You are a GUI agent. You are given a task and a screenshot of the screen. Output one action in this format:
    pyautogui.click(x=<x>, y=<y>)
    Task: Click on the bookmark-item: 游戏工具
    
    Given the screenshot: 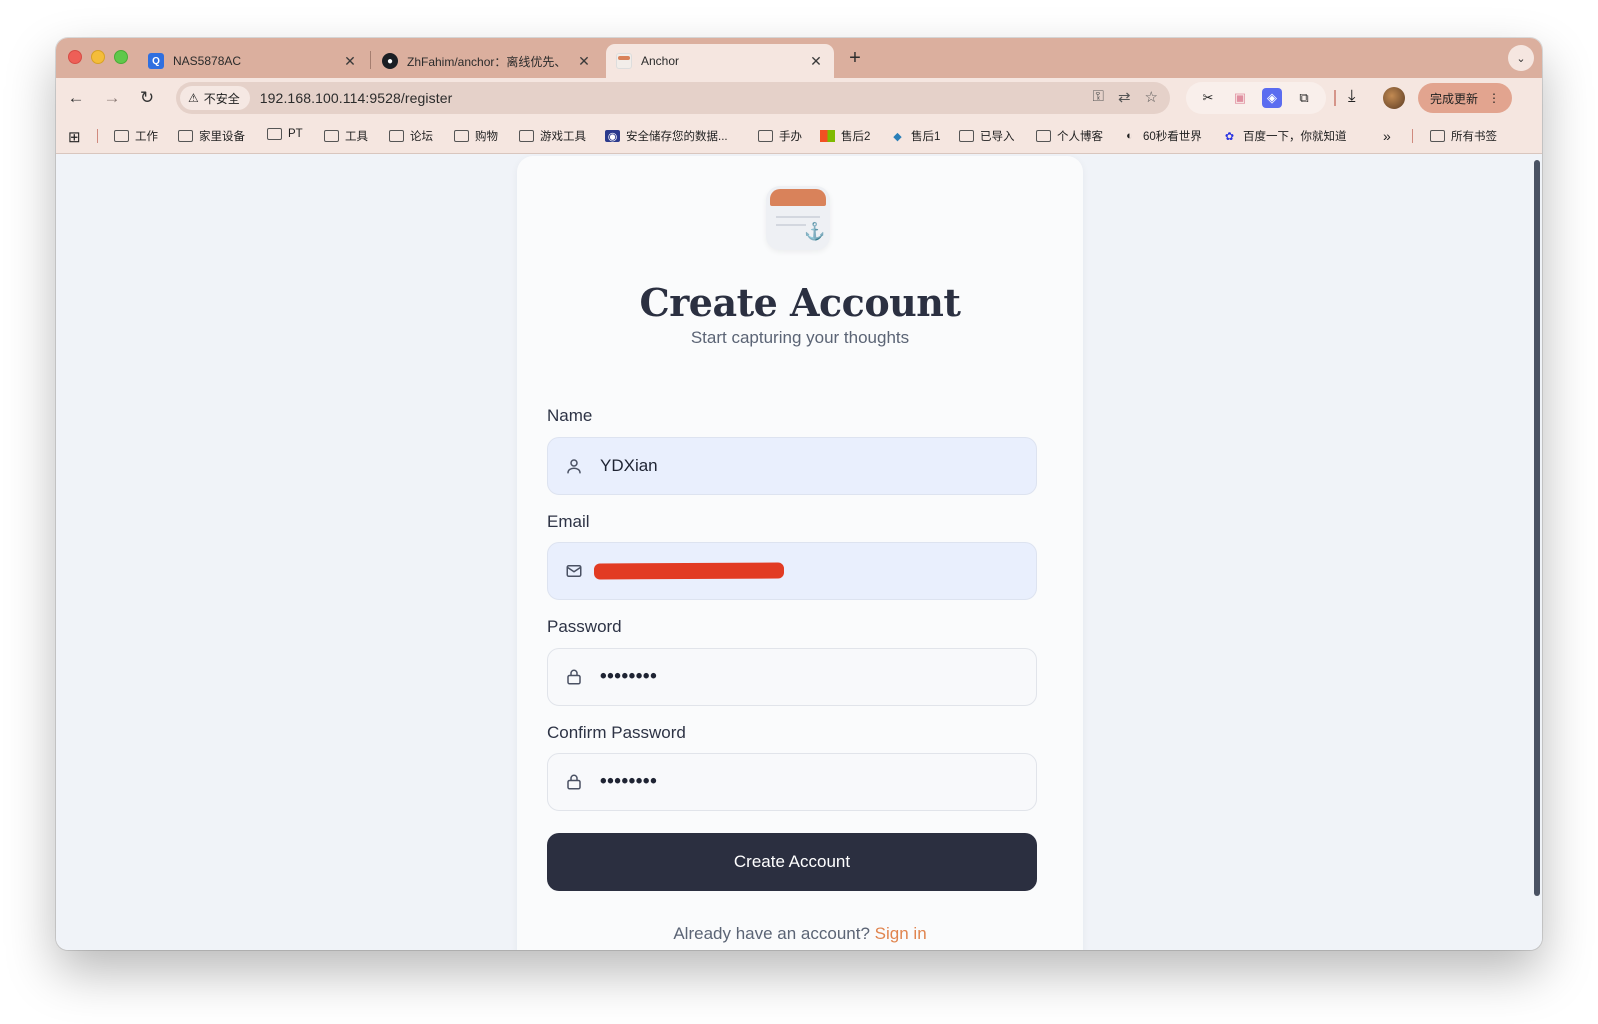 What is the action you would take?
    pyautogui.click(x=552, y=136)
    